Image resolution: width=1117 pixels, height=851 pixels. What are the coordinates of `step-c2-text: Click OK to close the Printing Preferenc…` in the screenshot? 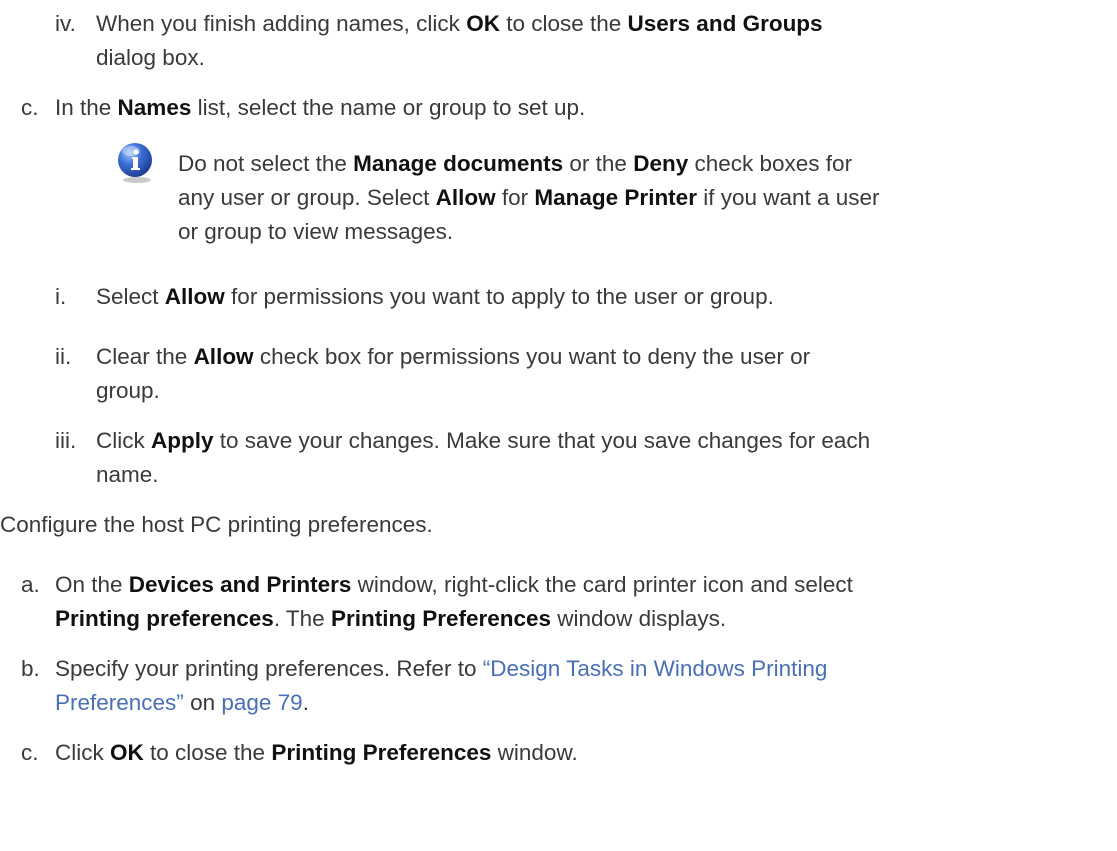 It's located at (316, 752).